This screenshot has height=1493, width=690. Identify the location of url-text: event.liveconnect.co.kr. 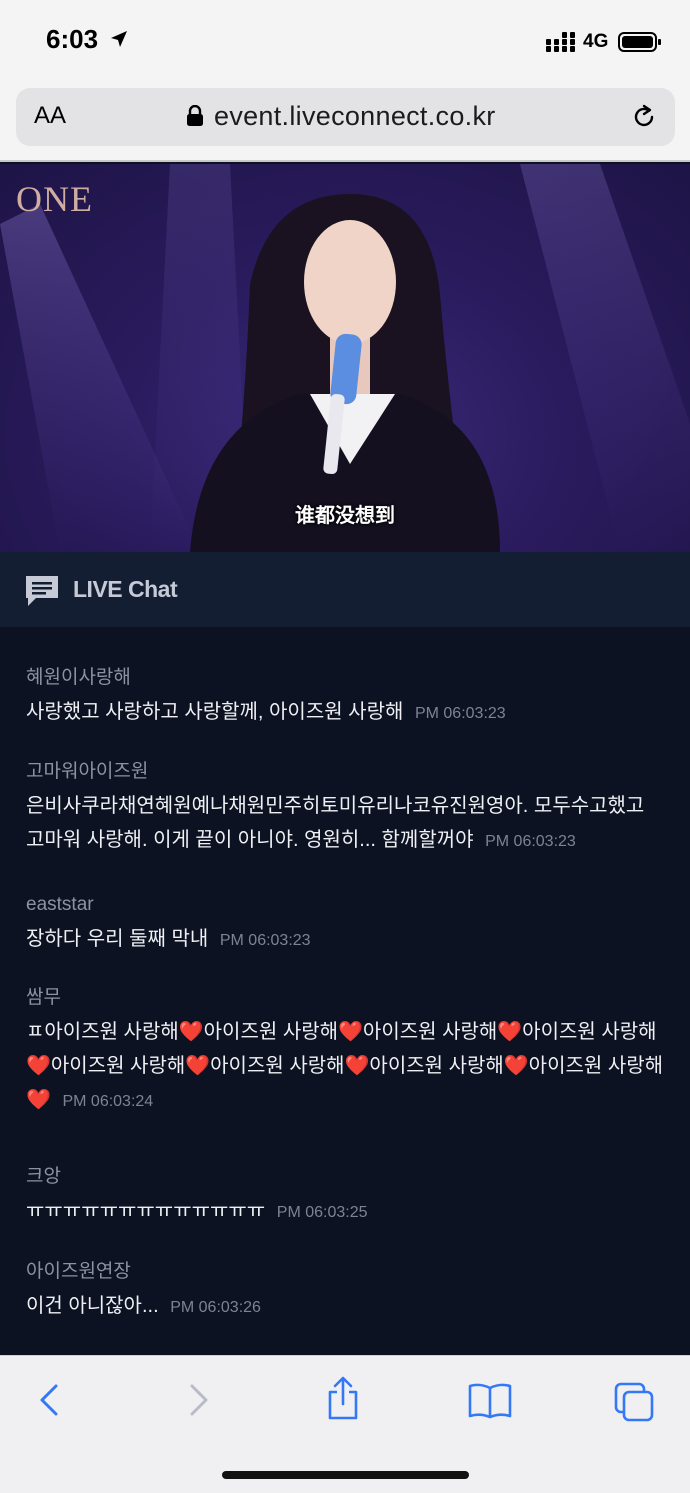
(355, 116).